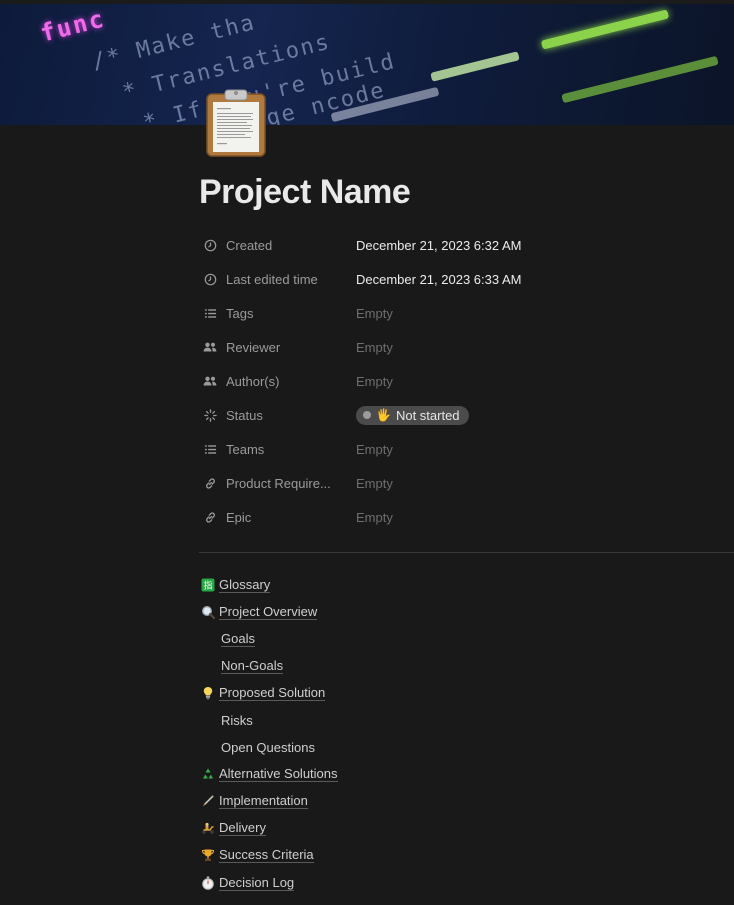  I want to click on toc-link: Risks, so click(237, 720).